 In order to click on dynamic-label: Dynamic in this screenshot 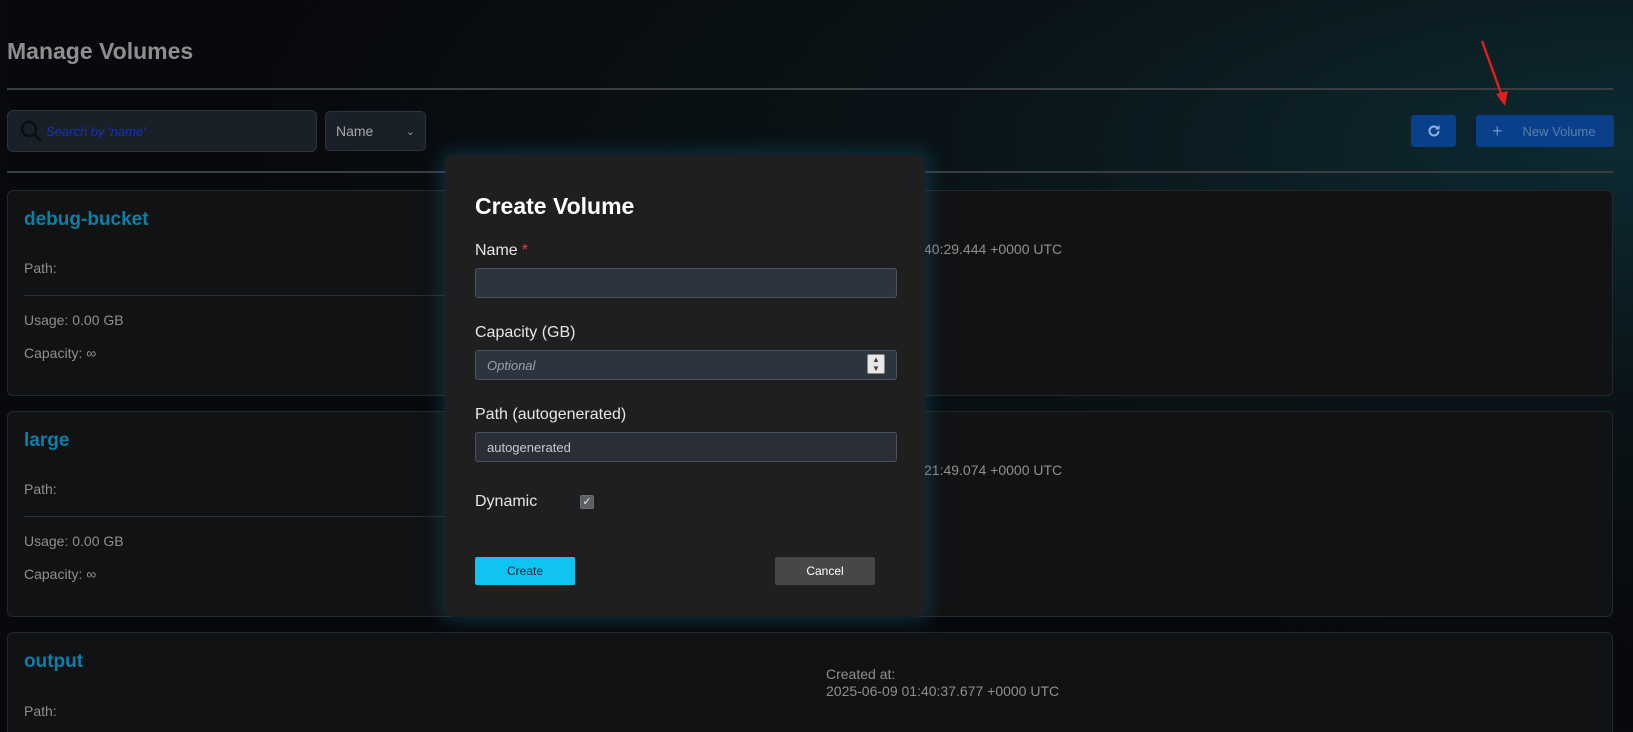, I will do `click(506, 501)`.